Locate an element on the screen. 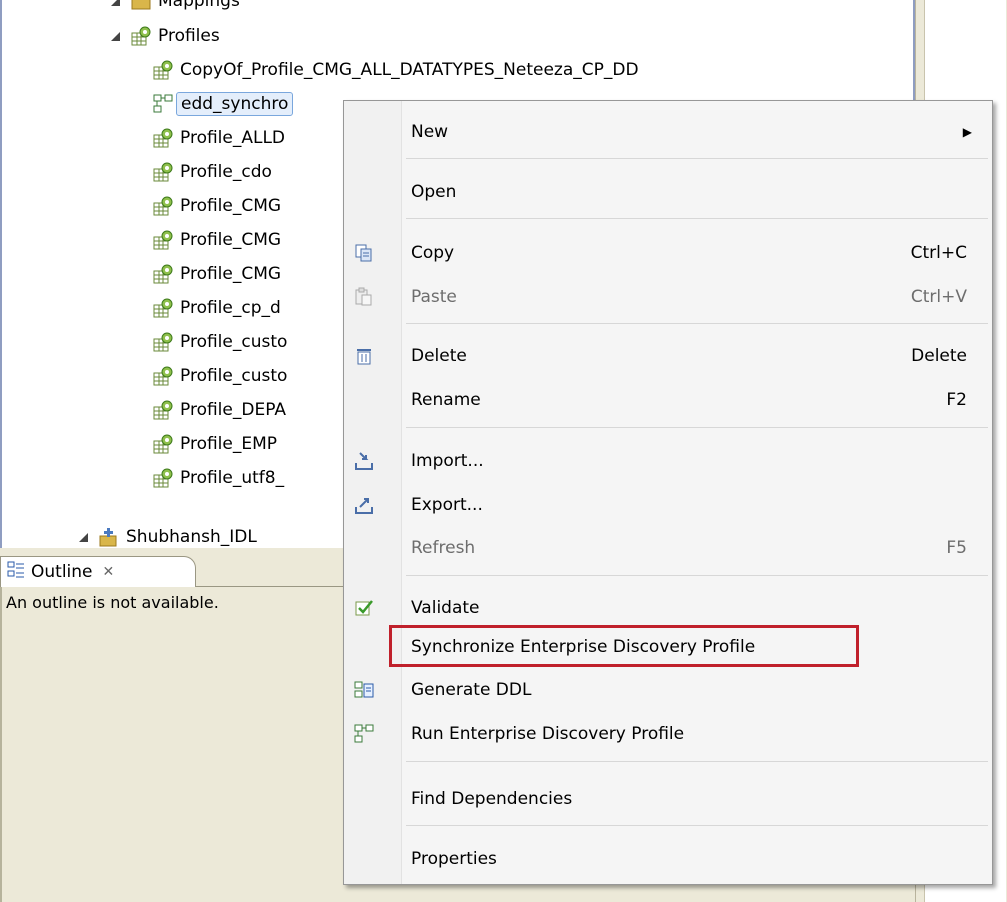 This screenshot has width=1007, height=902. menu-item-label: Rename is located at coordinates (446, 400).